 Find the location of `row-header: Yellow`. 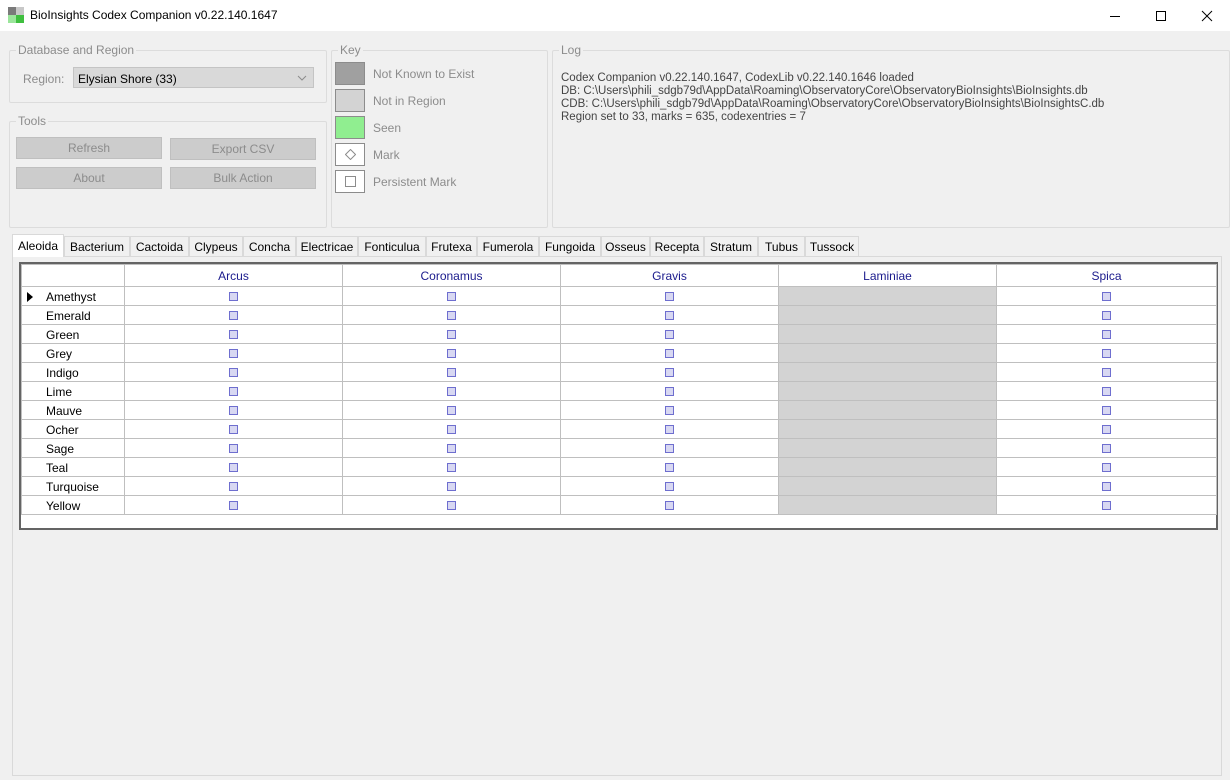

row-header: Yellow is located at coordinates (73, 505).